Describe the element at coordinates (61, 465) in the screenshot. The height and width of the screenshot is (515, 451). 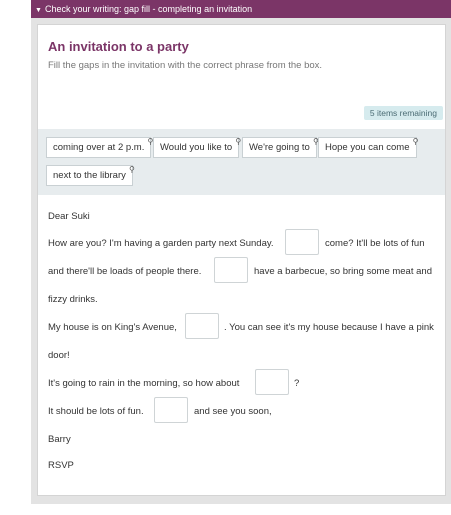
I see `letter-rsvp: RSVP` at that location.